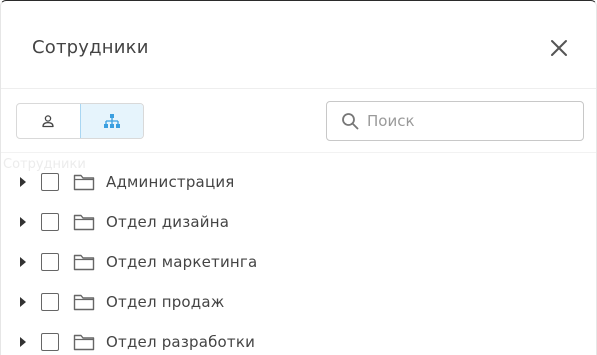 The image size is (597, 355). Describe the element at coordinates (298, 182) in the screenshot. I see `tree-row: Администрация` at that location.